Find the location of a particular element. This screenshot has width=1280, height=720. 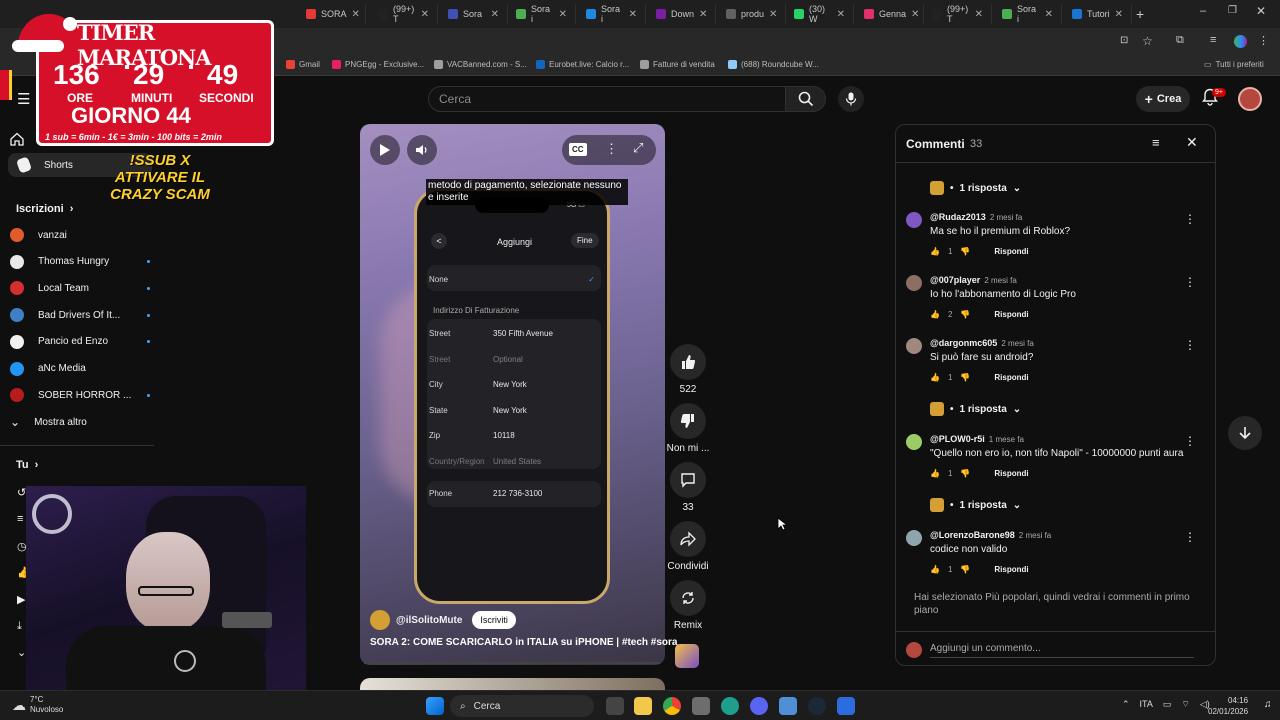

bookmark-item: Gmail is located at coordinates (303, 64).